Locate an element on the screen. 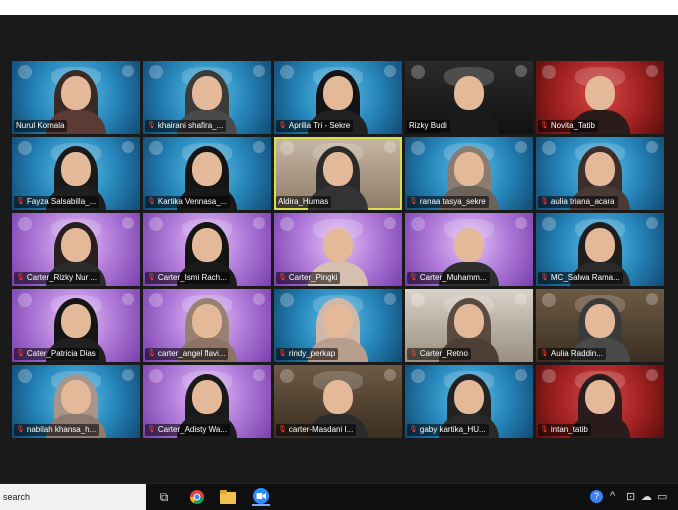 This screenshot has height=510, width=678. participant-name-label: 🎙 aulia triana_acara is located at coordinates (578, 202).